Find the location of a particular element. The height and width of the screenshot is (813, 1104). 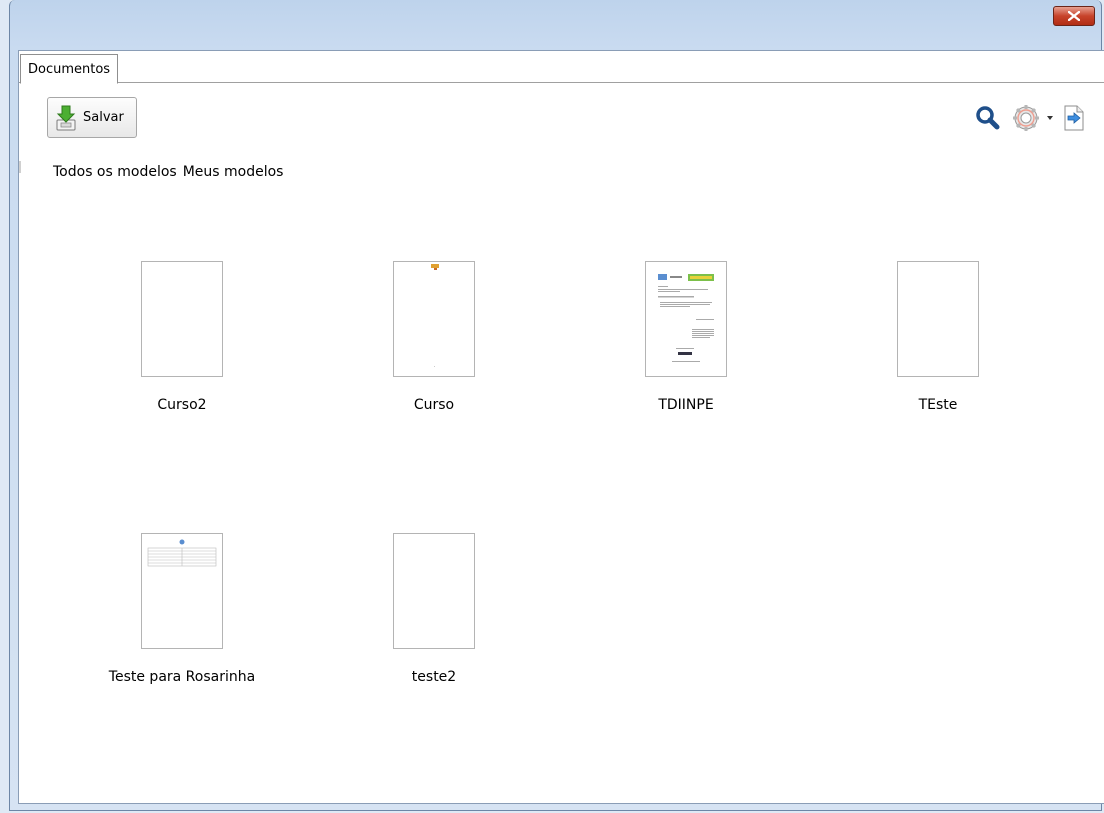

panel-grip is located at coordinates (20, 167).